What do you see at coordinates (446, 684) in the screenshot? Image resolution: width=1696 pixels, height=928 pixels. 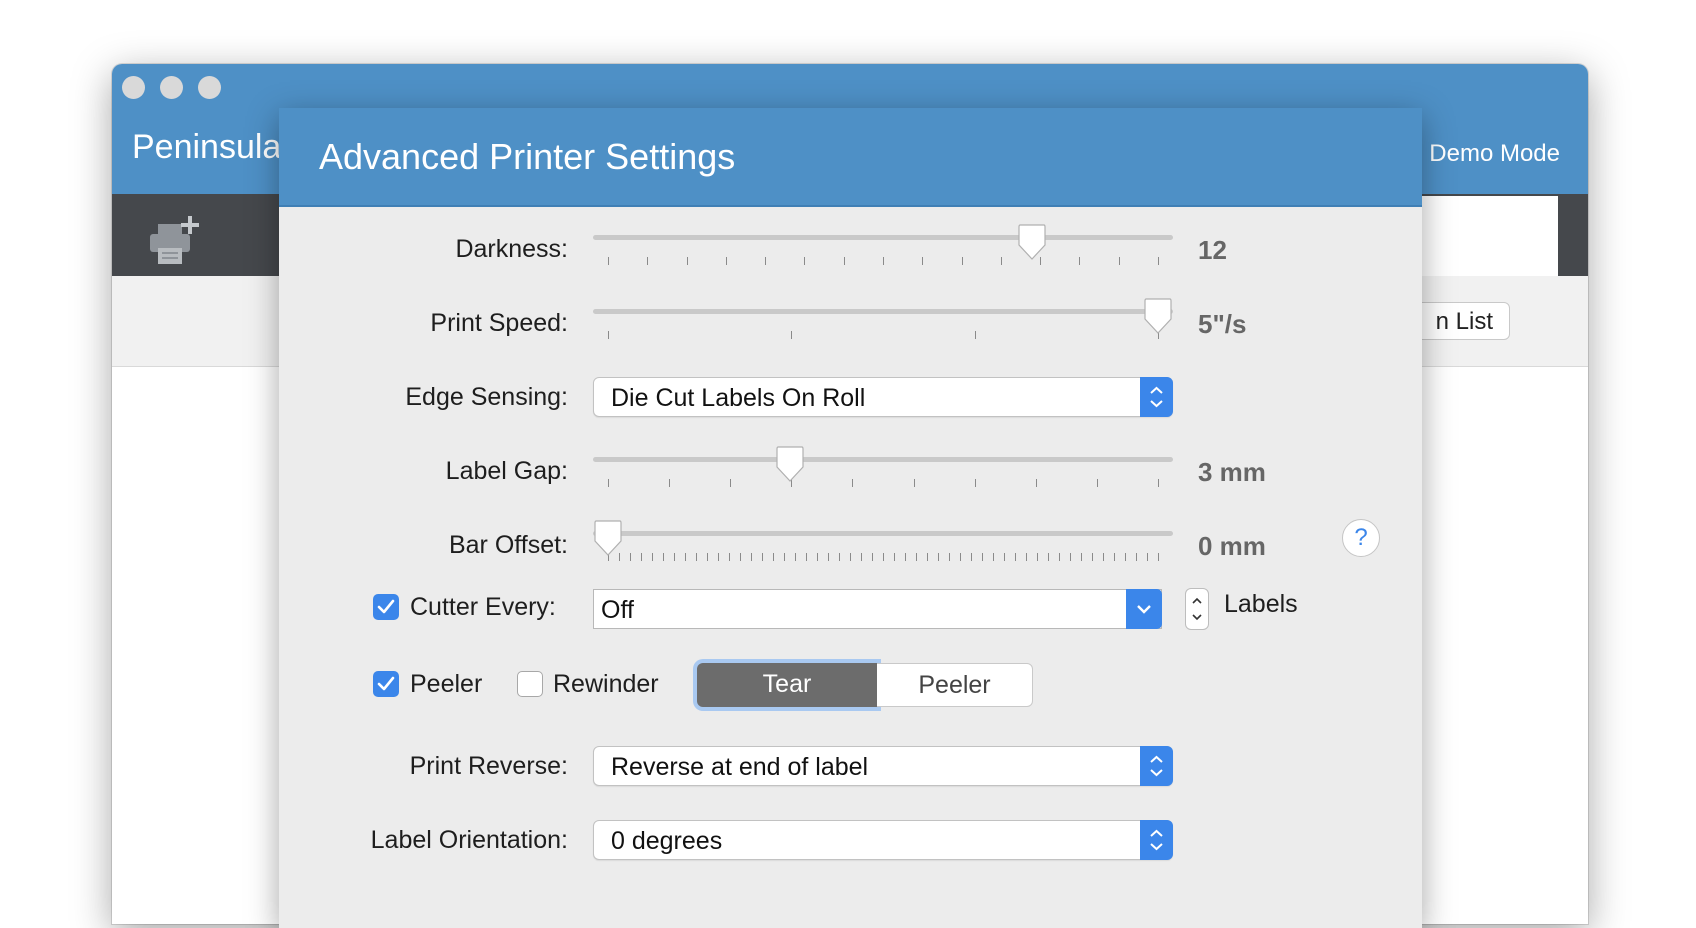 I see `peeler-label: Peeler` at bounding box center [446, 684].